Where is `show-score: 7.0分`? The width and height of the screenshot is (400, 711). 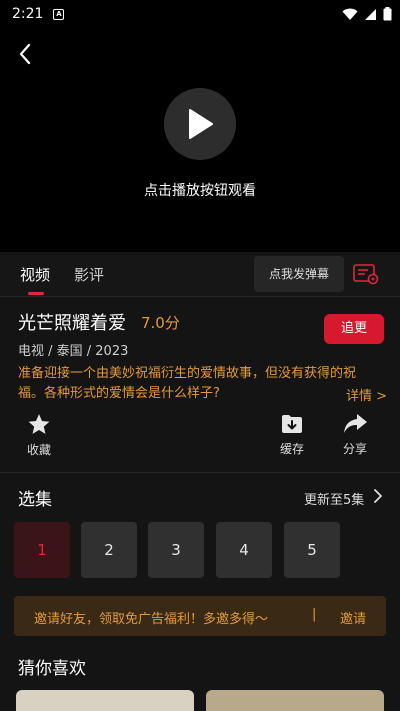
show-score: 7.0分 is located at coordinates (160, 323).